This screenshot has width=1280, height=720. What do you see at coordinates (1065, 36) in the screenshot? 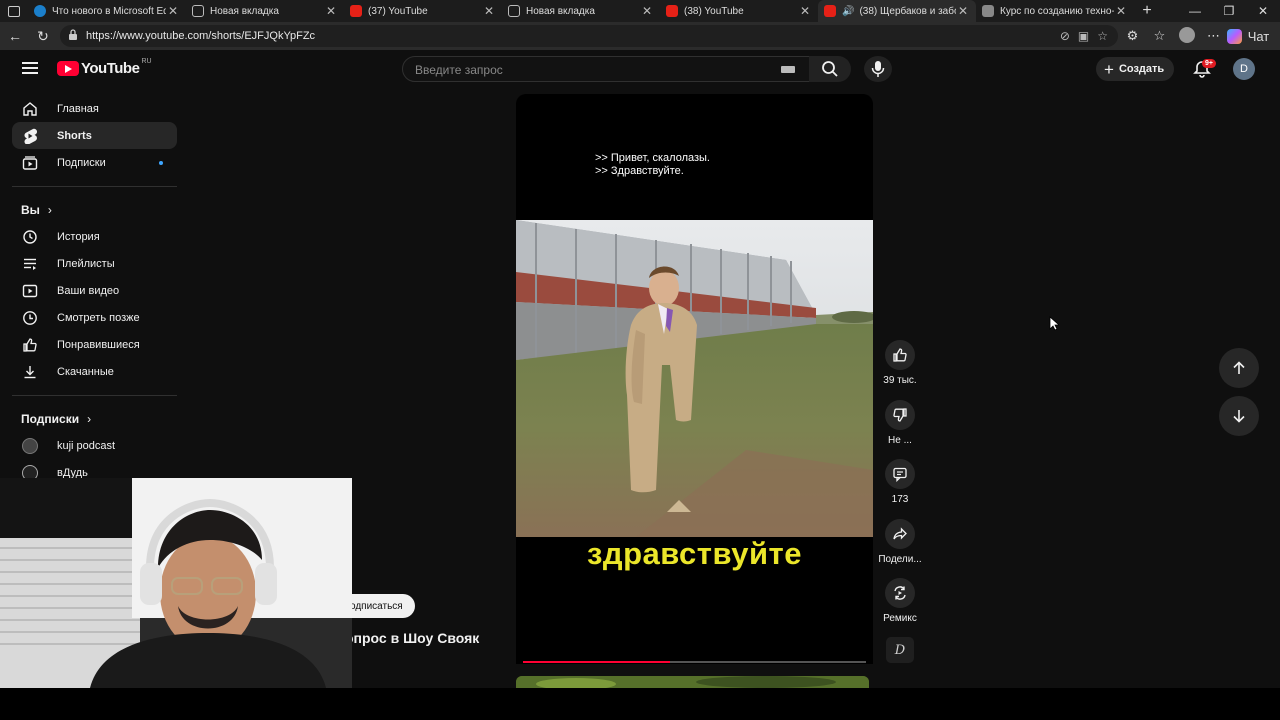
I see `tracking-icon: ⊘` at bounding box center [1065, 36].